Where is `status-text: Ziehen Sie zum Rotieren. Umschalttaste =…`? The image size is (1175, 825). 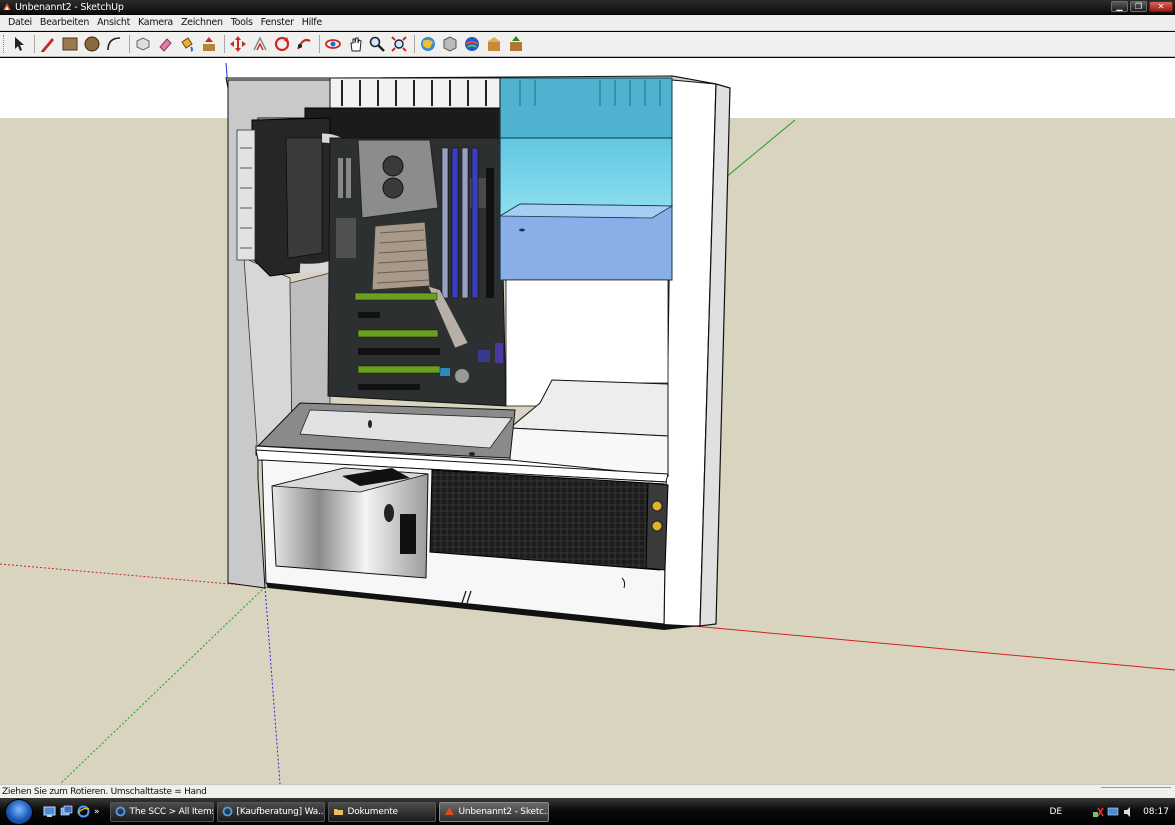 status-text: Ziehen Sie zum Rotieren. Umschalttaste =… is located at coordinates (104, 791).